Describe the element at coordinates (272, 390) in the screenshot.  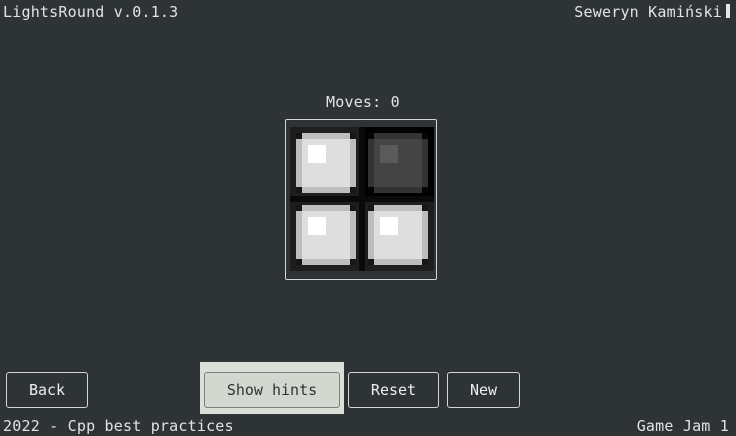
I see `show-hints-button: Show hints` at that location.